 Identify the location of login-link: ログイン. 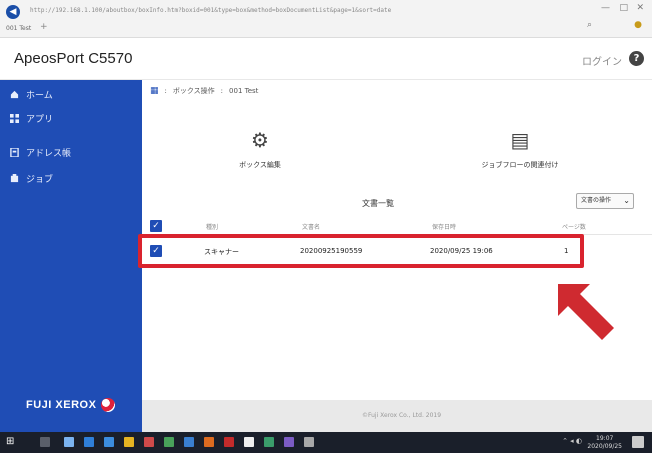
(602, 60).